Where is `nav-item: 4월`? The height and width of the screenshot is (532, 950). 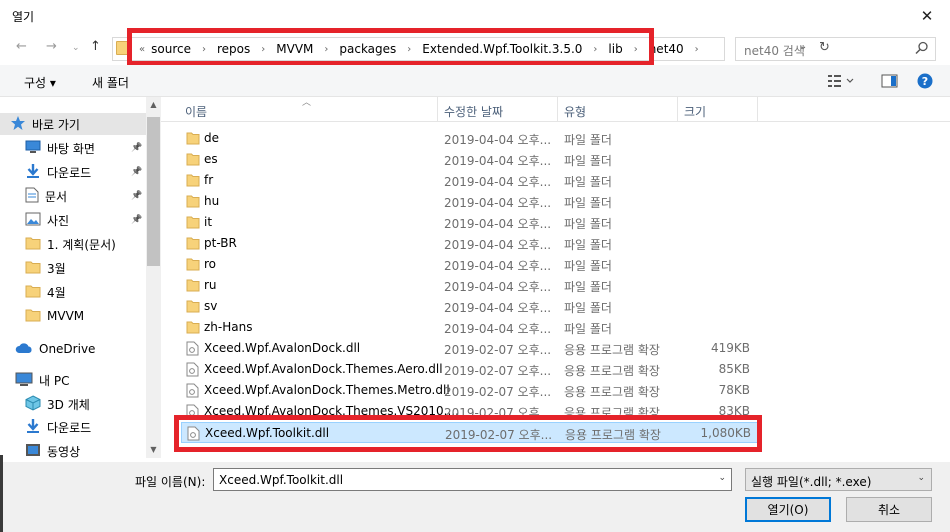
nav-item: 4월 is located at coordinates (73, 292).